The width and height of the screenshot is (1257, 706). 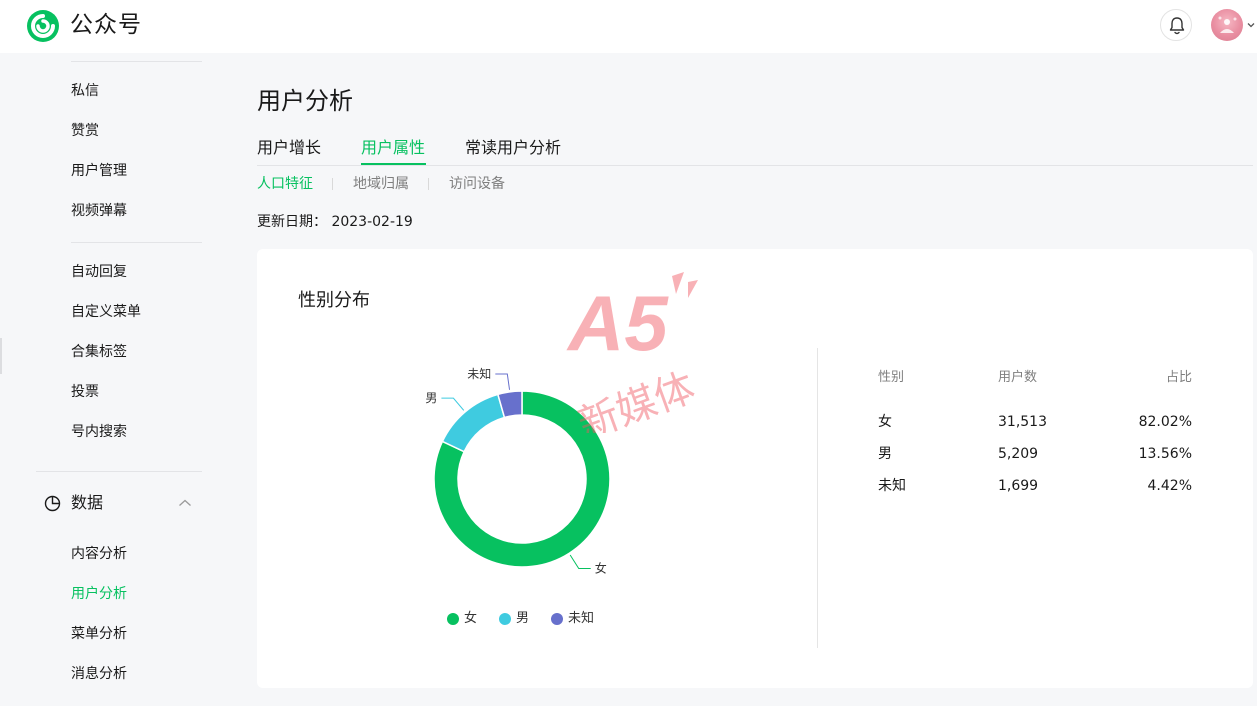 I want to click on bell-icon, so click(x=1177, y=26).